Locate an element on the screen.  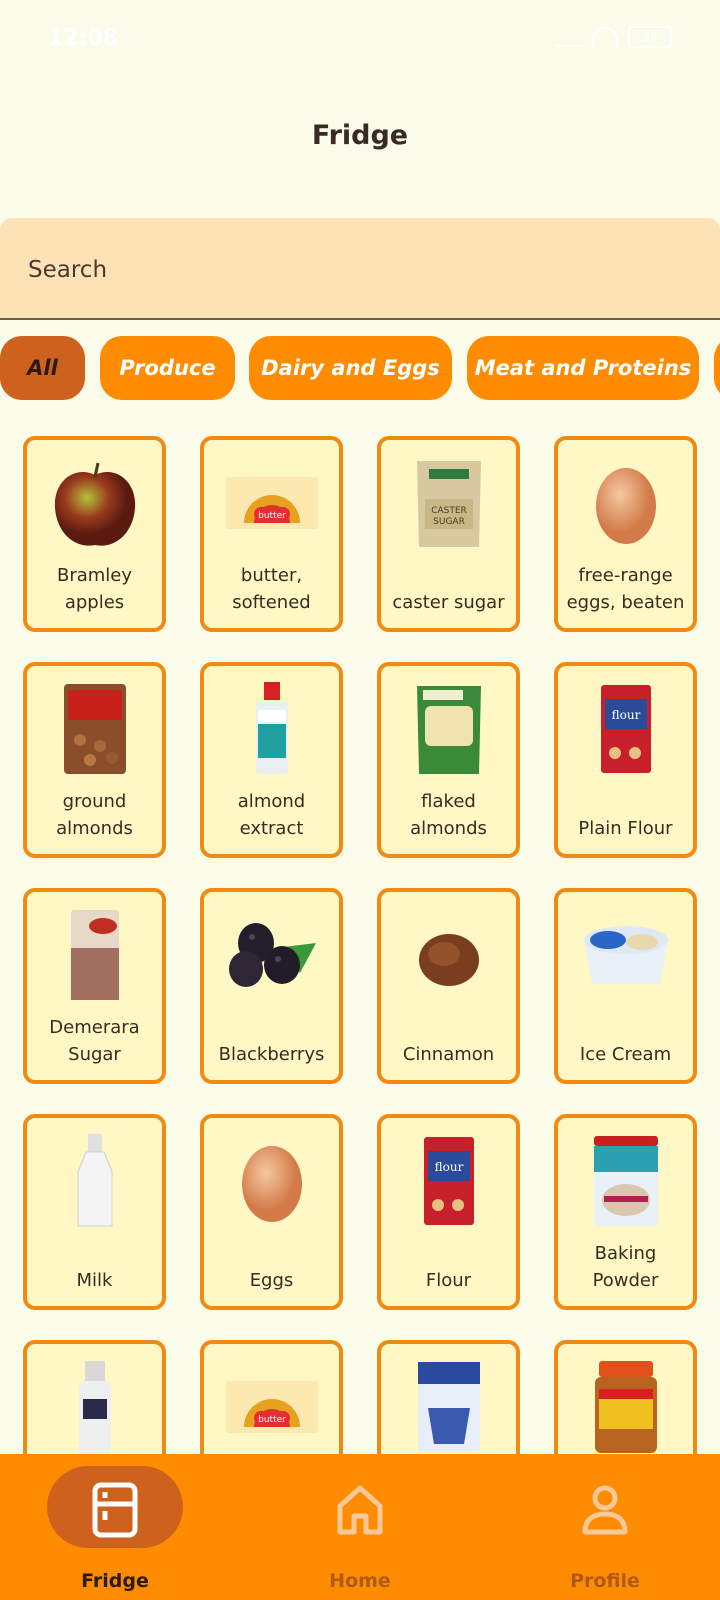
item-card: Bramley apples is located at coordinates (94, 534).